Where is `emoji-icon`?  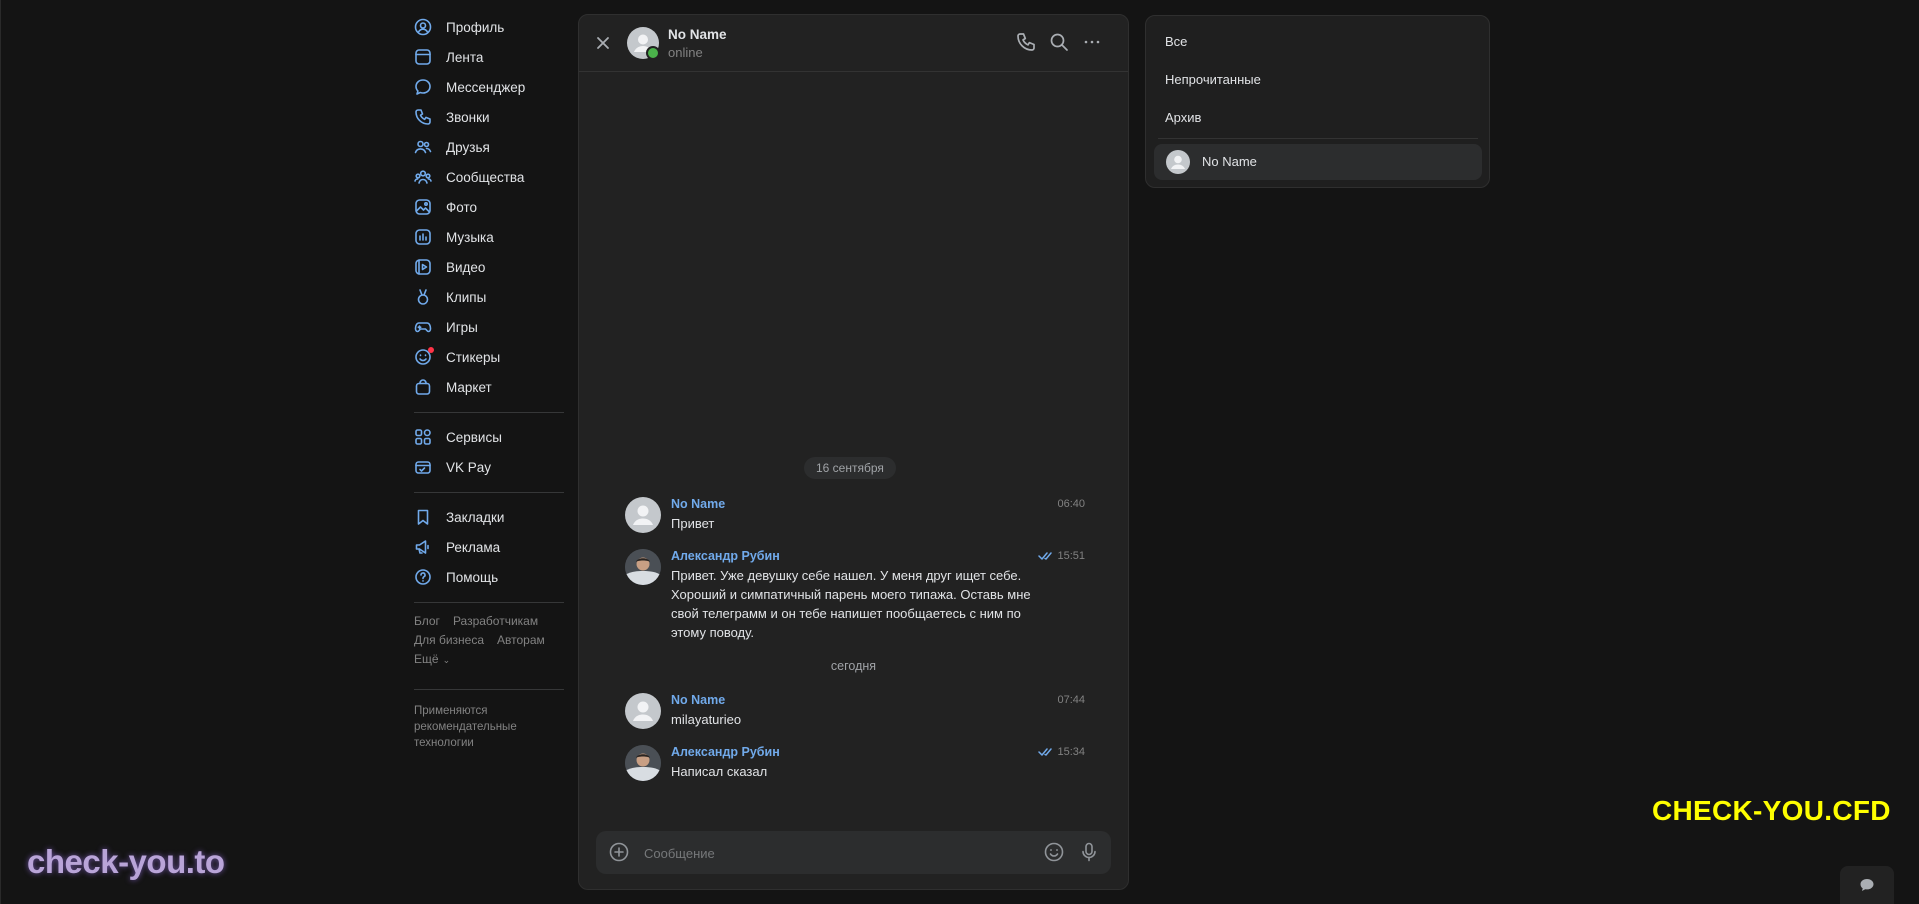 emoji-icon is located at coordinates (1054, 852).